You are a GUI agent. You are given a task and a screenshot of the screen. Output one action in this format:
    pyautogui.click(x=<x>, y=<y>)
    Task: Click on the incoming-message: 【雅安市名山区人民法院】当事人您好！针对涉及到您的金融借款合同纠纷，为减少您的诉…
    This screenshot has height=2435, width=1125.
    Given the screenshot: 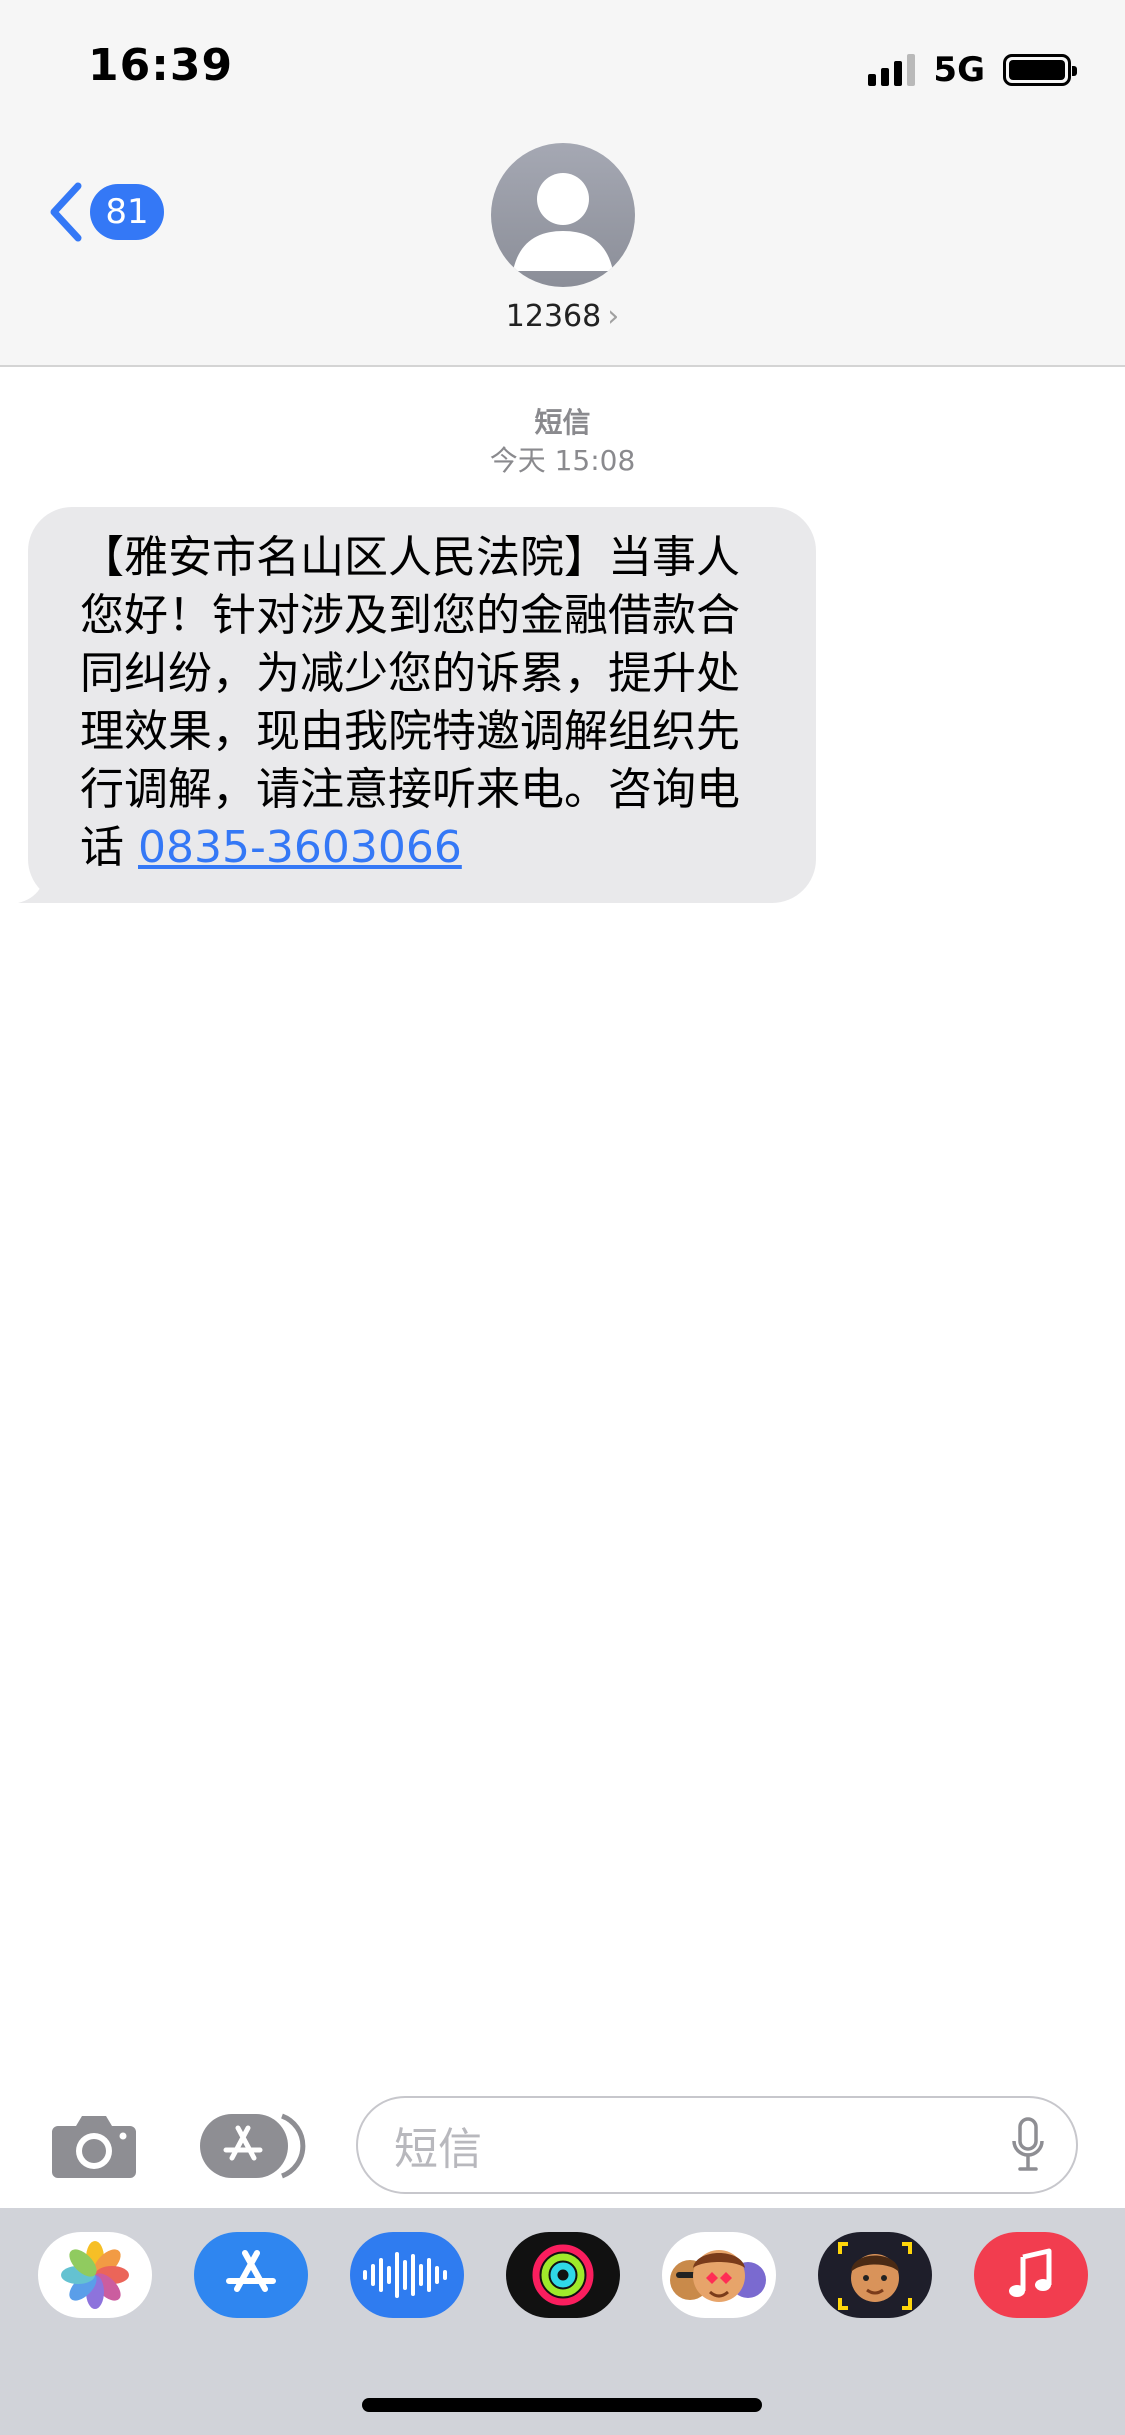 What is the action you would take?
    pyautogui.click(x=417, y=705)
    